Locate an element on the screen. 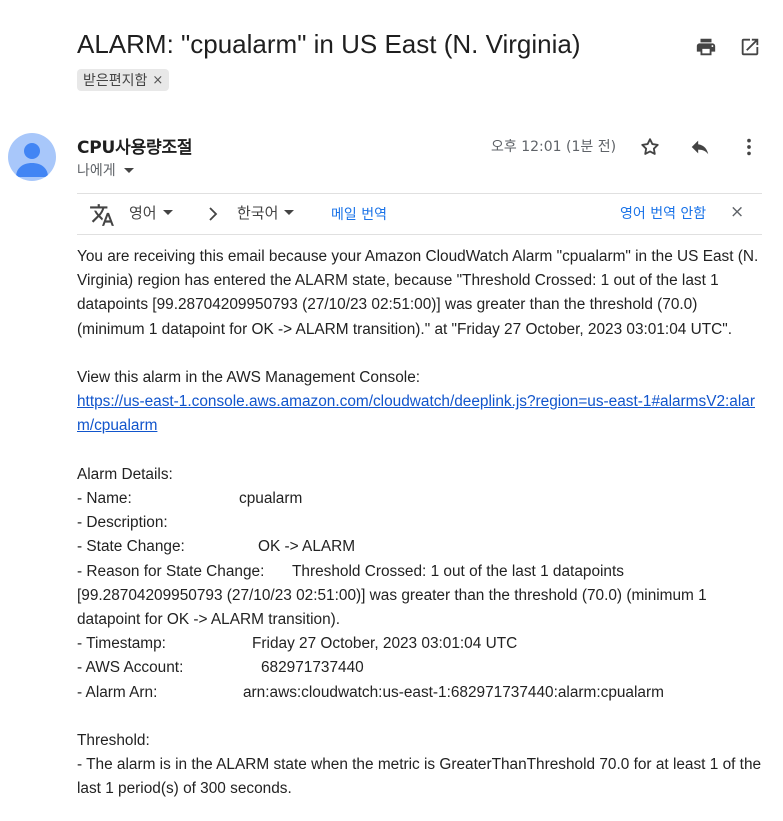  source-language-select: 영어 is located at coordinates (151, 212).